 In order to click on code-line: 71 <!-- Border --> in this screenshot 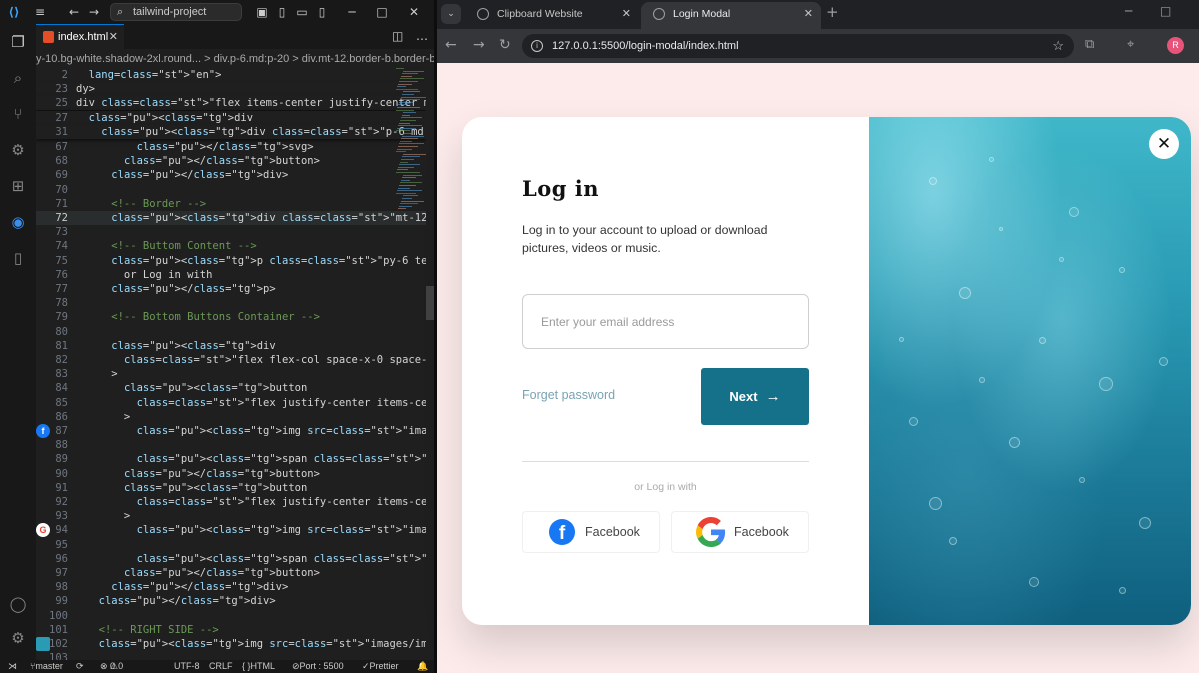, I will do `click(231, 204)`.